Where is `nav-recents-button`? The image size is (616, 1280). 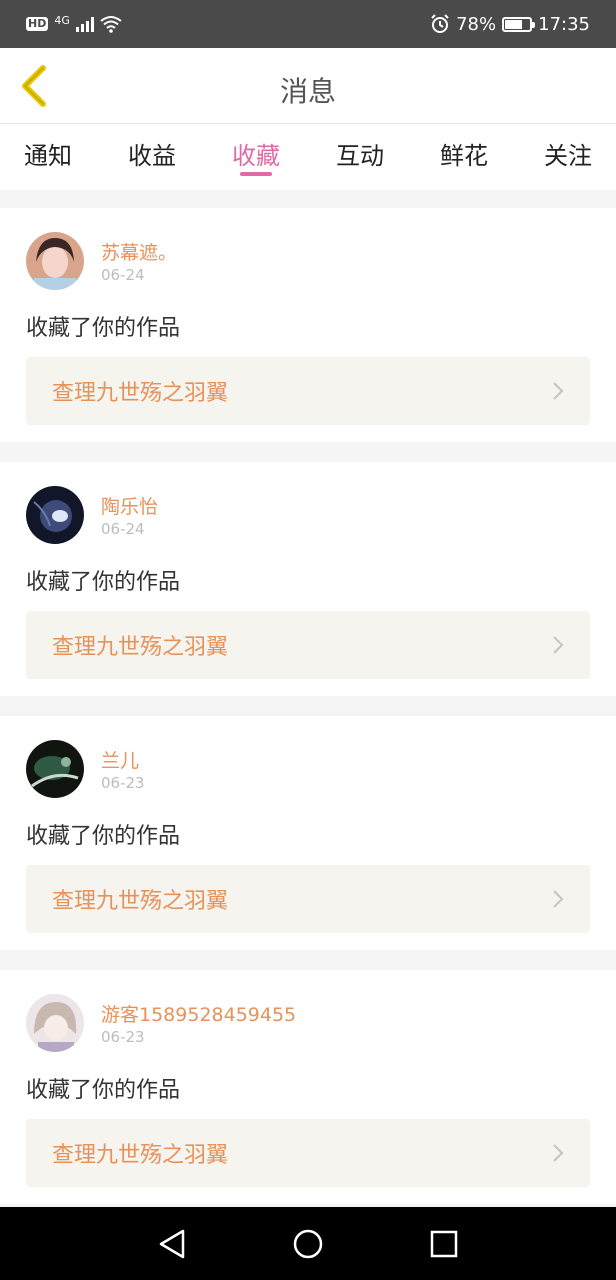 nav-recents-button is located at coordinates (444, 1244).